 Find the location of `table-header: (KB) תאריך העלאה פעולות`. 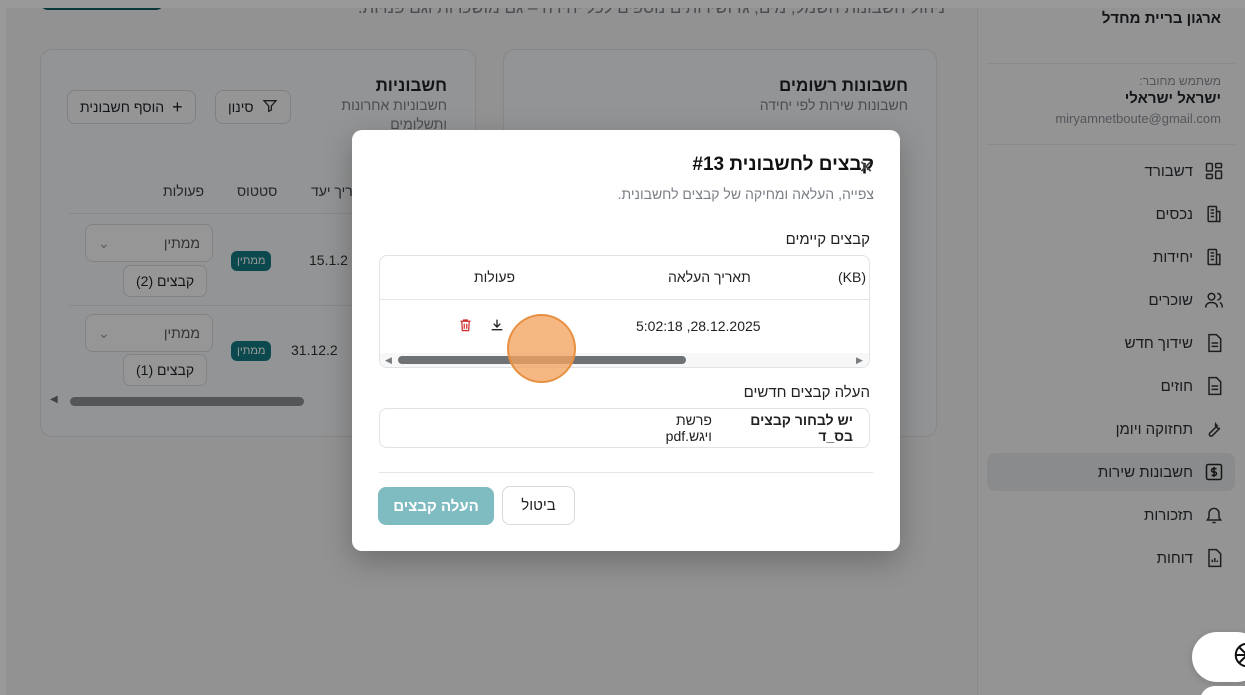

table-header: (KB) תאריך העלאה פעולות is located at coordinates (624, 278).